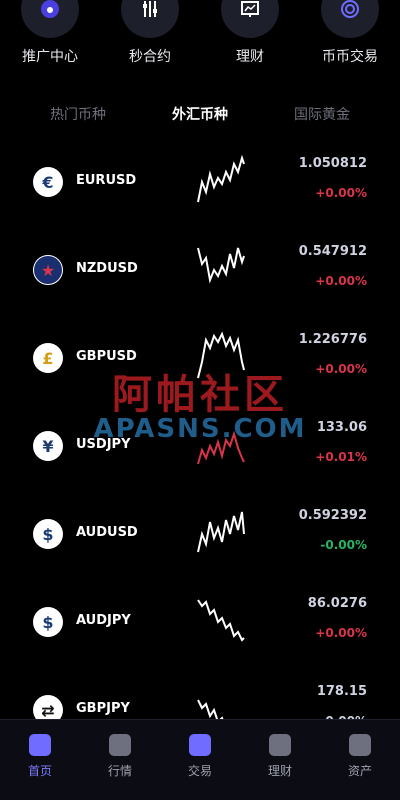 The image size is (400, 800). I want to click on nav-label: 行情, so click(119, 771).